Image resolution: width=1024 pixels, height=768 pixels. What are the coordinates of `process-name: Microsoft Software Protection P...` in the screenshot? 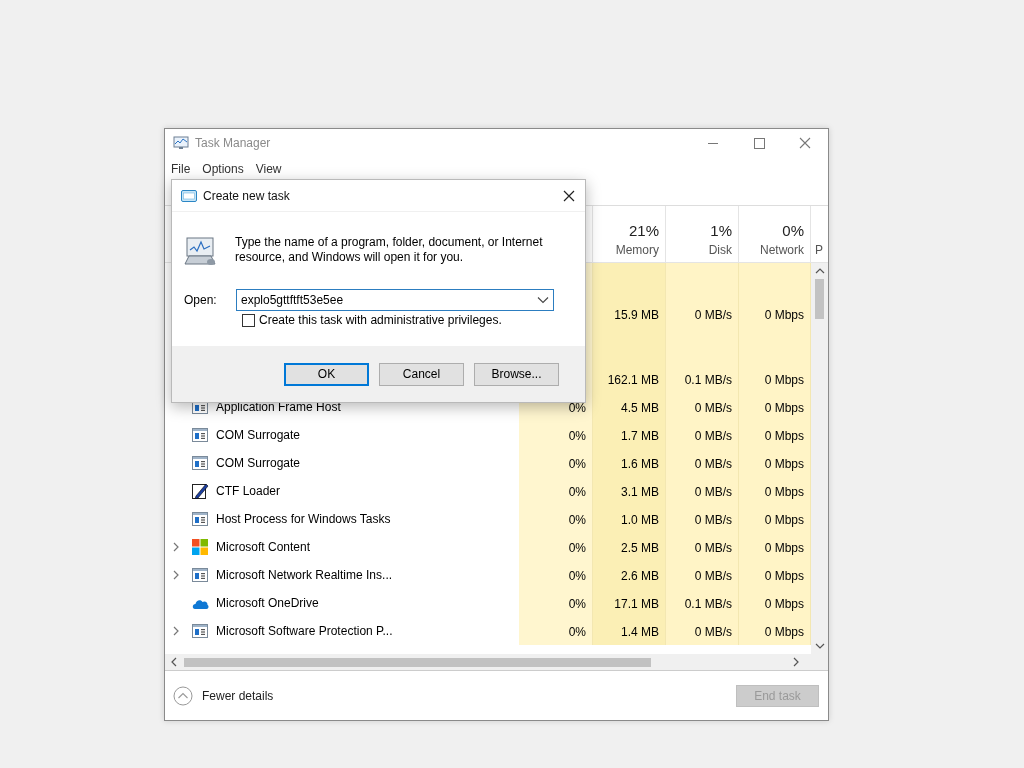 It's located at (304, 631).